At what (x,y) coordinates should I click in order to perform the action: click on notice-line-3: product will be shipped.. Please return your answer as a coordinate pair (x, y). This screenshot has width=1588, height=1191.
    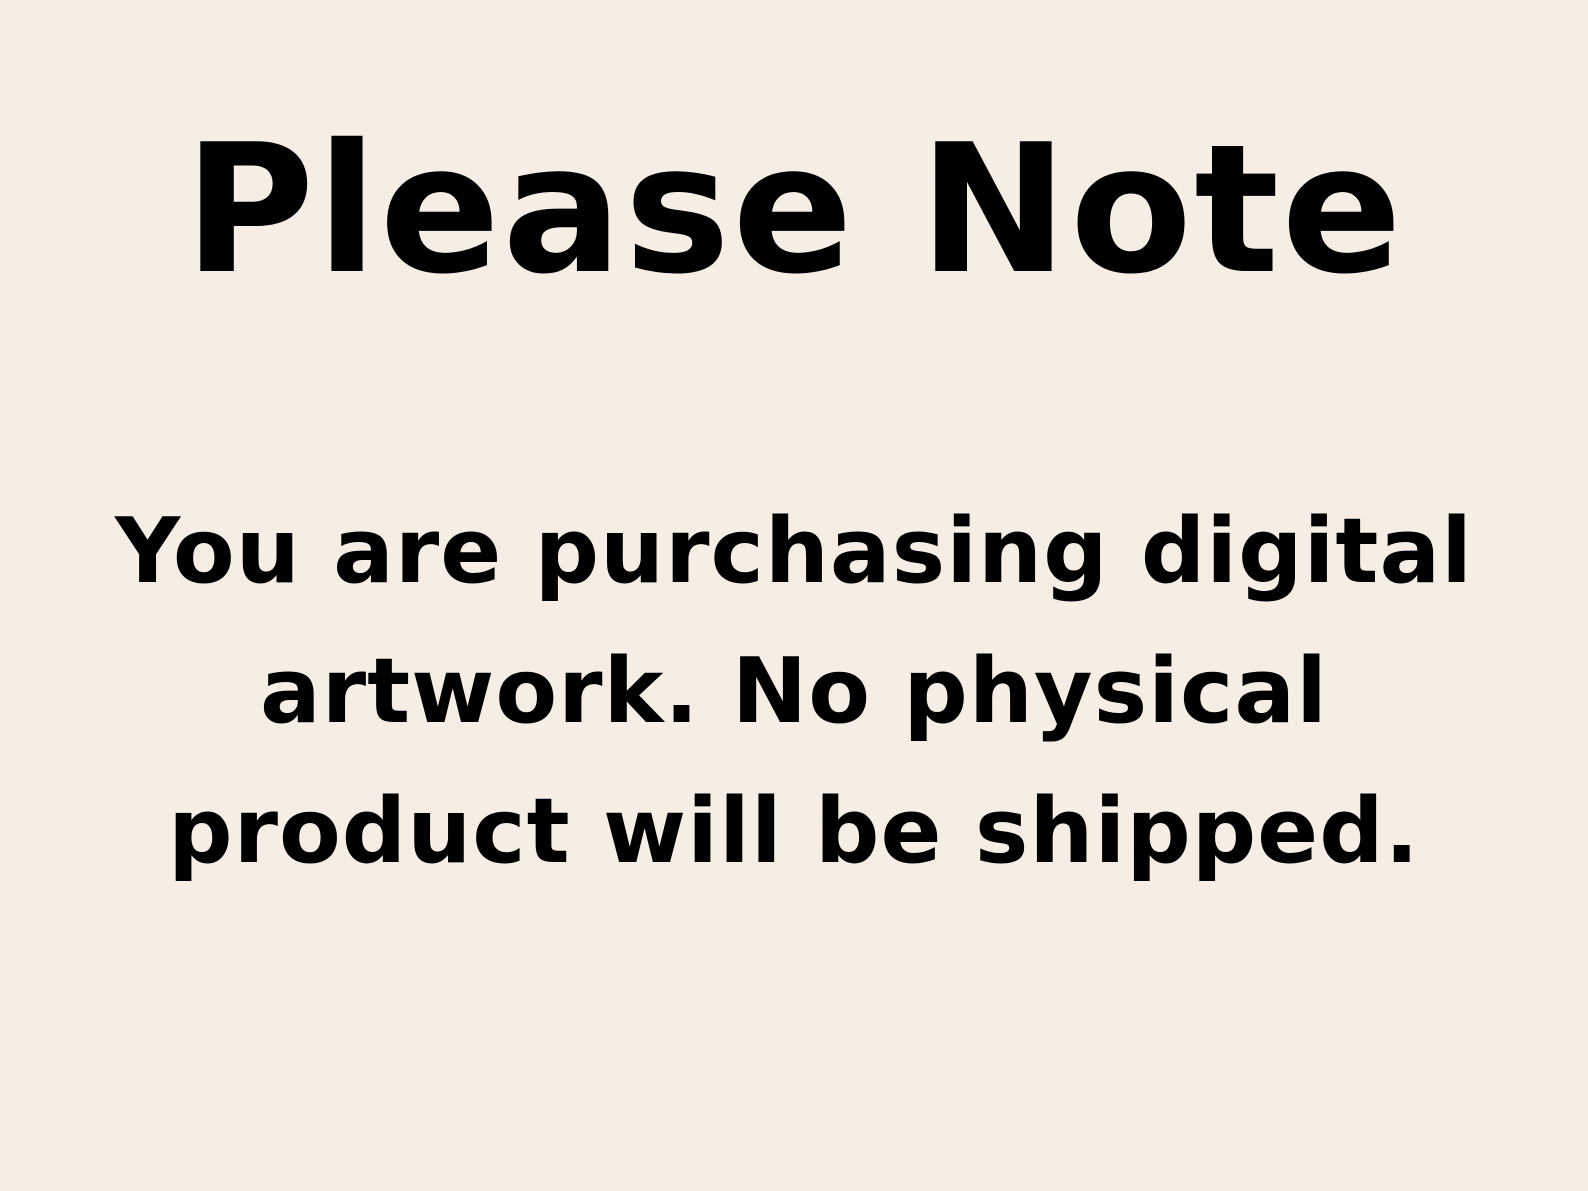
    Looking at the image, I should click on (794, 831).